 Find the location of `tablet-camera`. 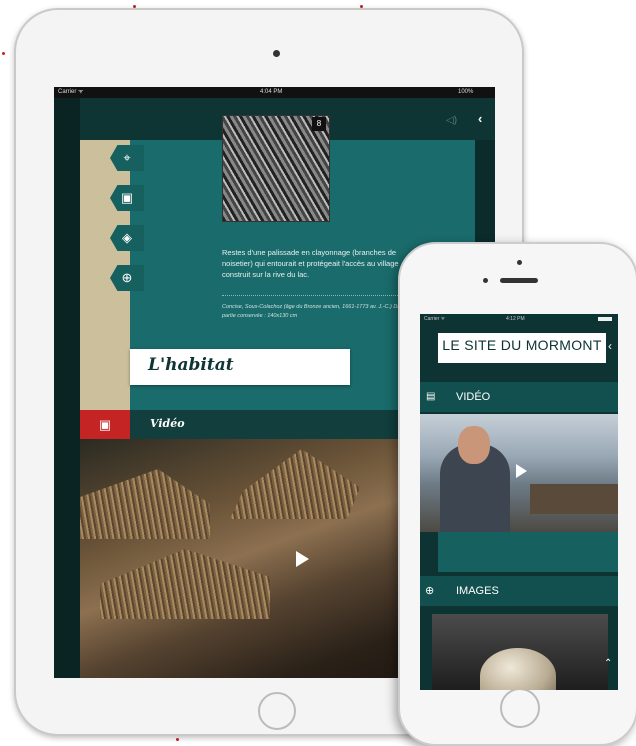

tablet-camera is located at coordinates (276, 53).